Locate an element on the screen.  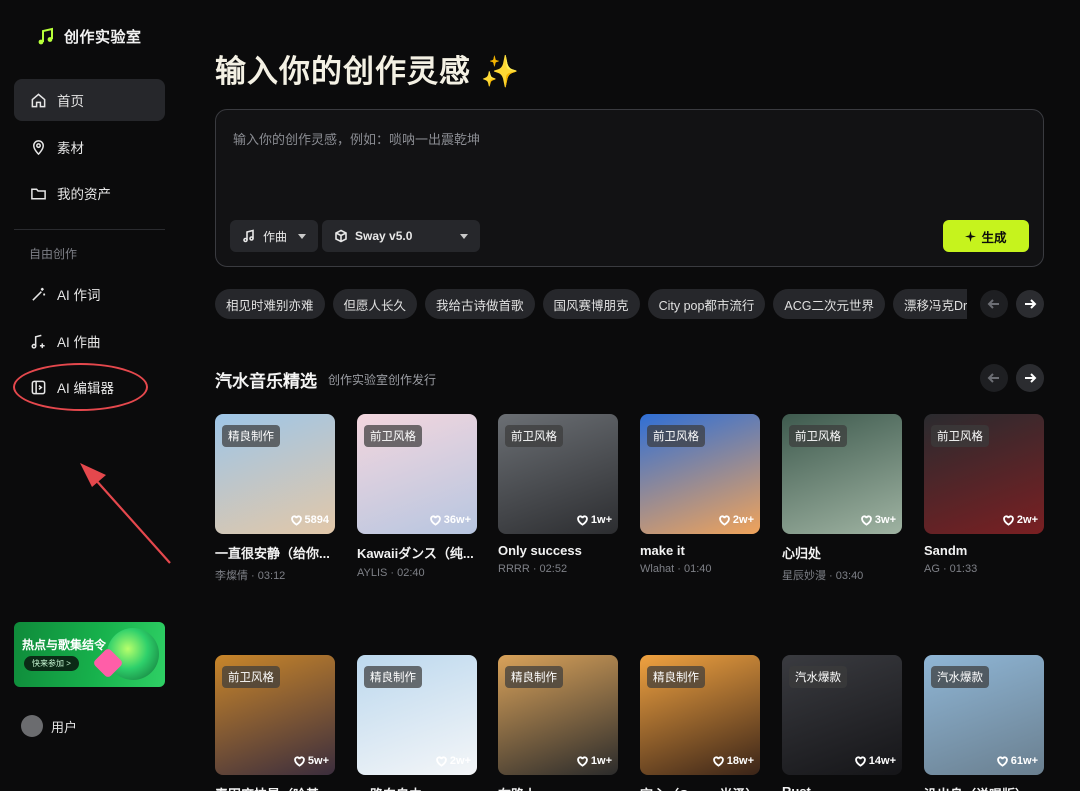
song-title: 春田麻怯是（哈基 is located at coordinates (276, 787).